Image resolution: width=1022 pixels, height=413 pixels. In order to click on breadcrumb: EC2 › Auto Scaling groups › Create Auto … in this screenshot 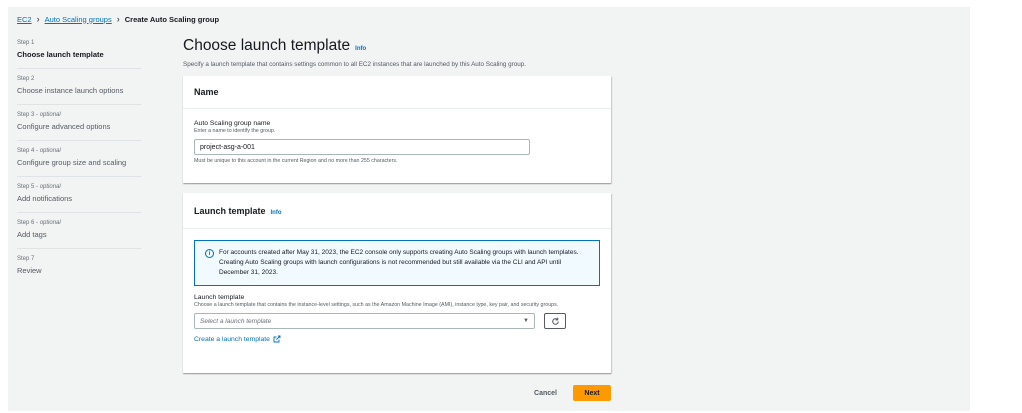, I will do `click(118, 19)`.